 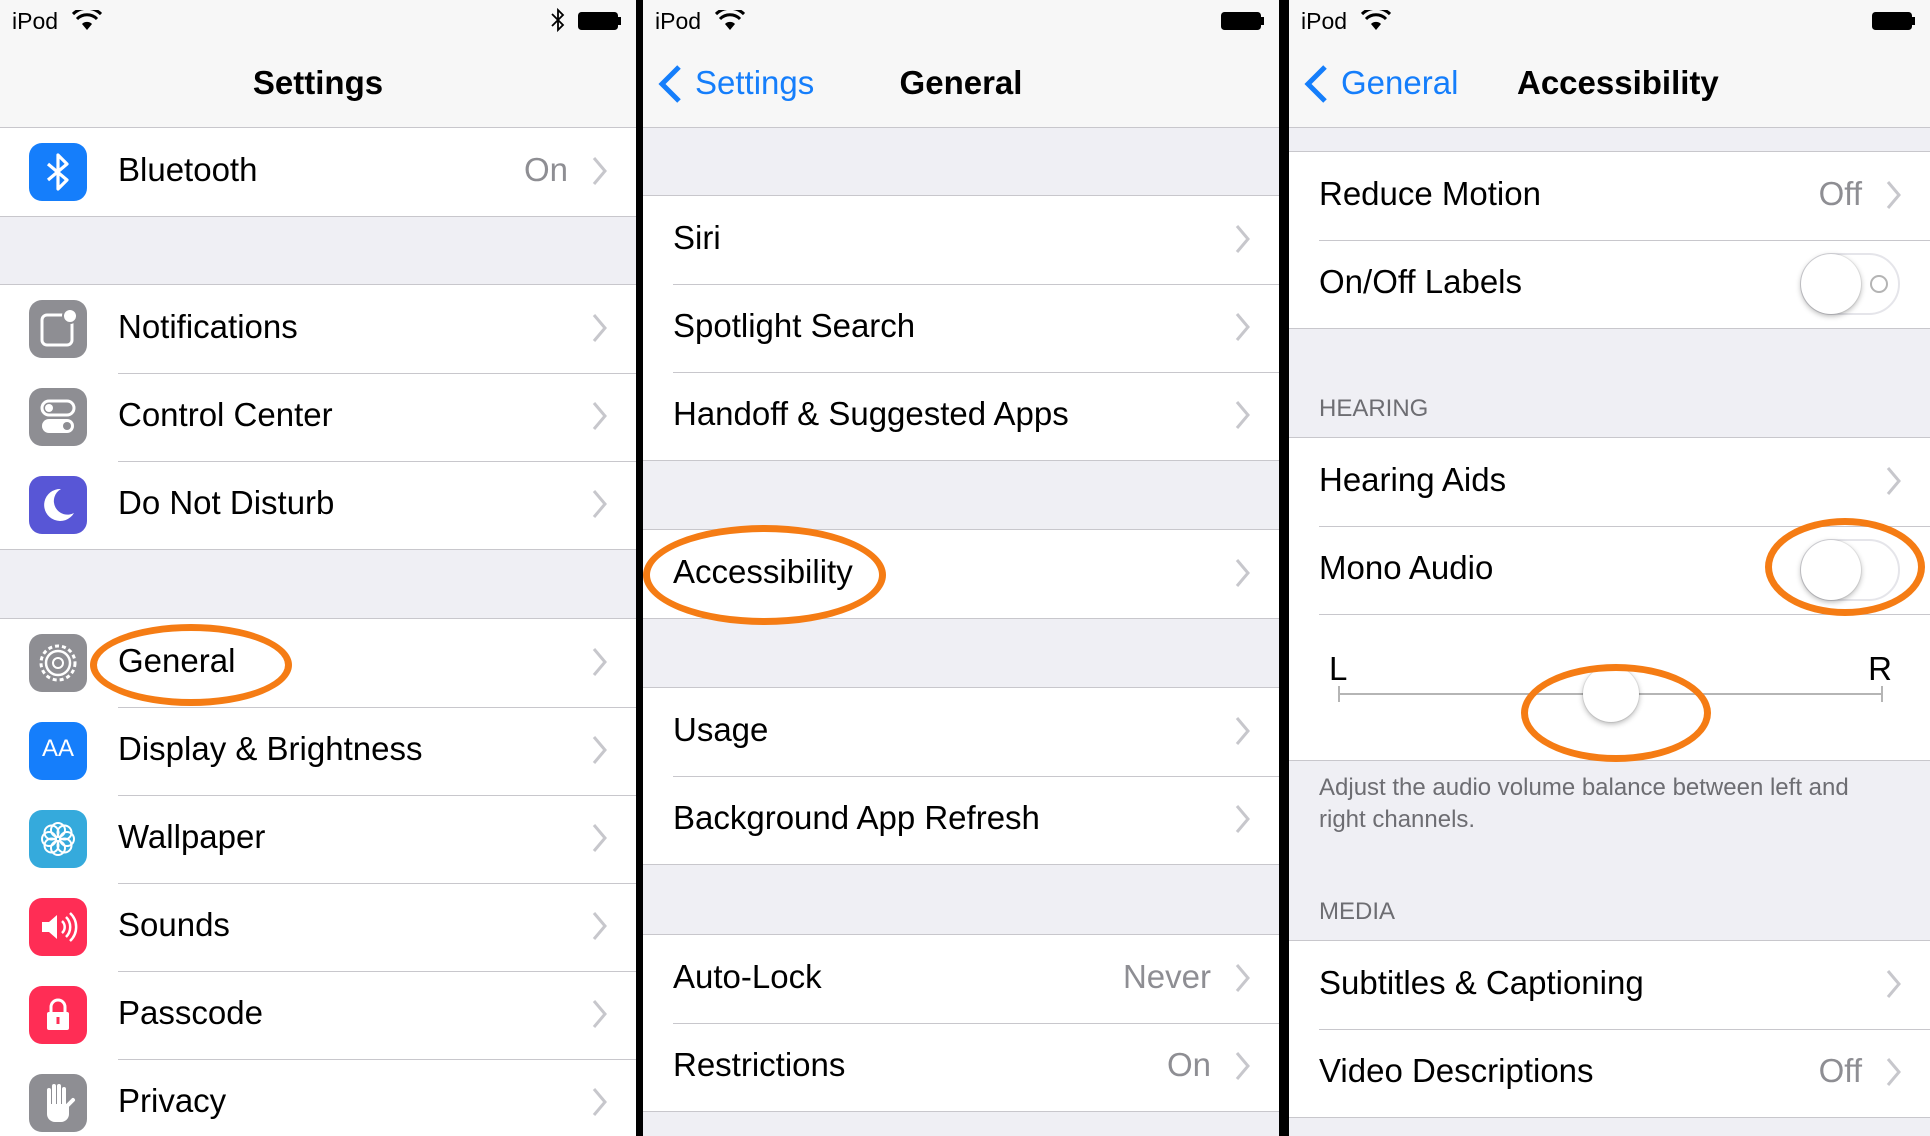 I want to click on row-label: Mono Audio, so click(x=1406, y=567).